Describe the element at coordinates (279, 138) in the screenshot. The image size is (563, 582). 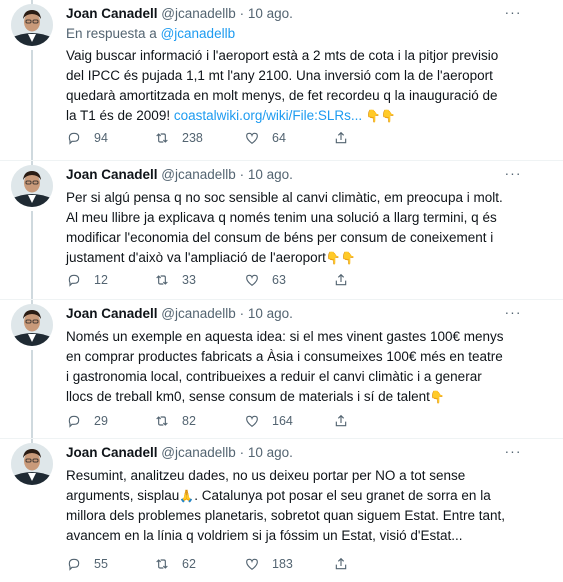
I see `like-count: 64` at that location.